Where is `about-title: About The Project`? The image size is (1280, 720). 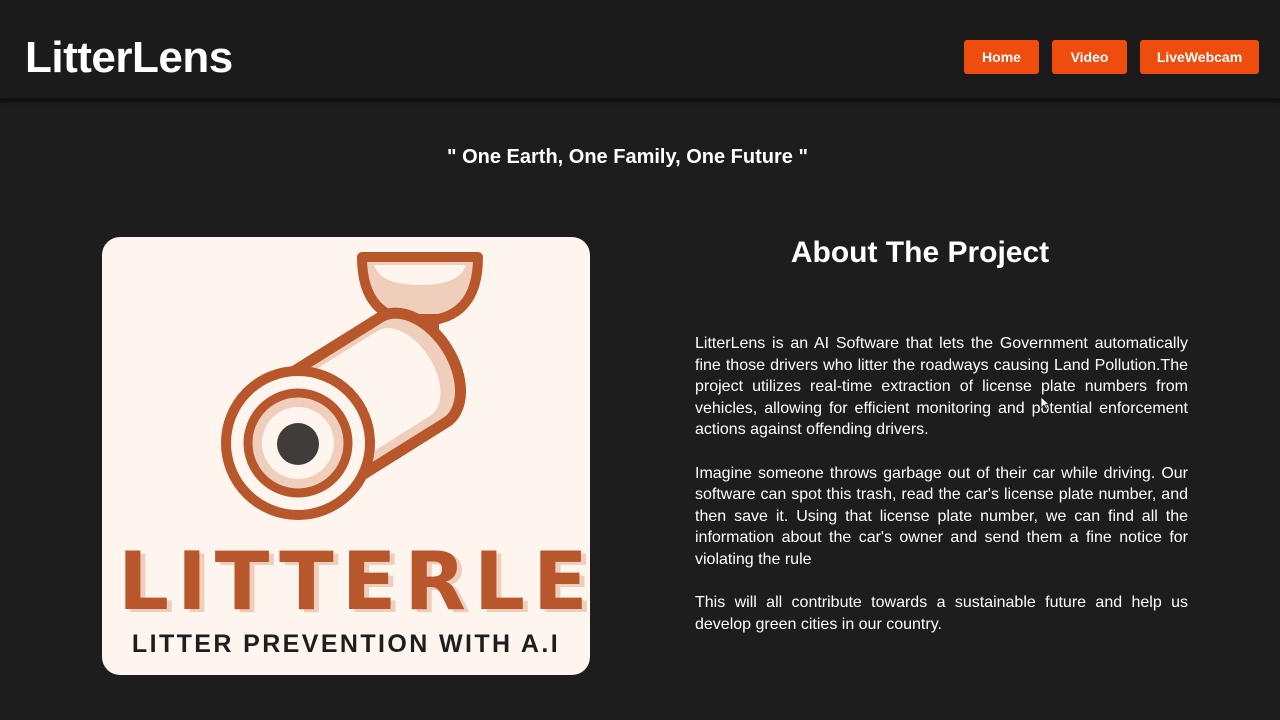
about-title: About The Project is located at coordinates (920, 252).